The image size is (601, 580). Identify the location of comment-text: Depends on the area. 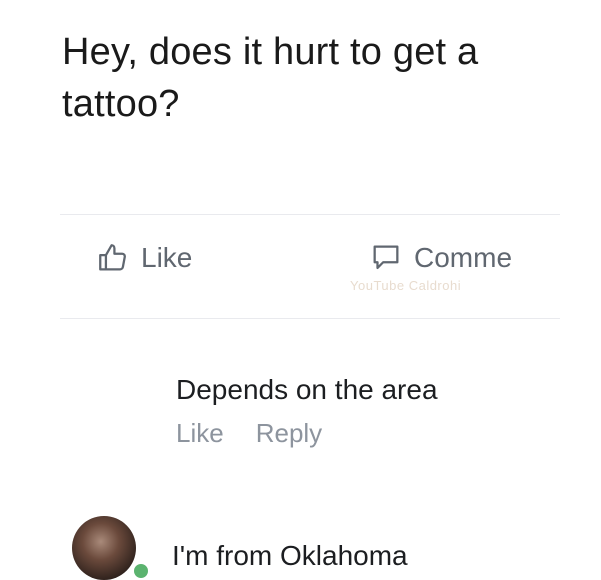
(307, 389).